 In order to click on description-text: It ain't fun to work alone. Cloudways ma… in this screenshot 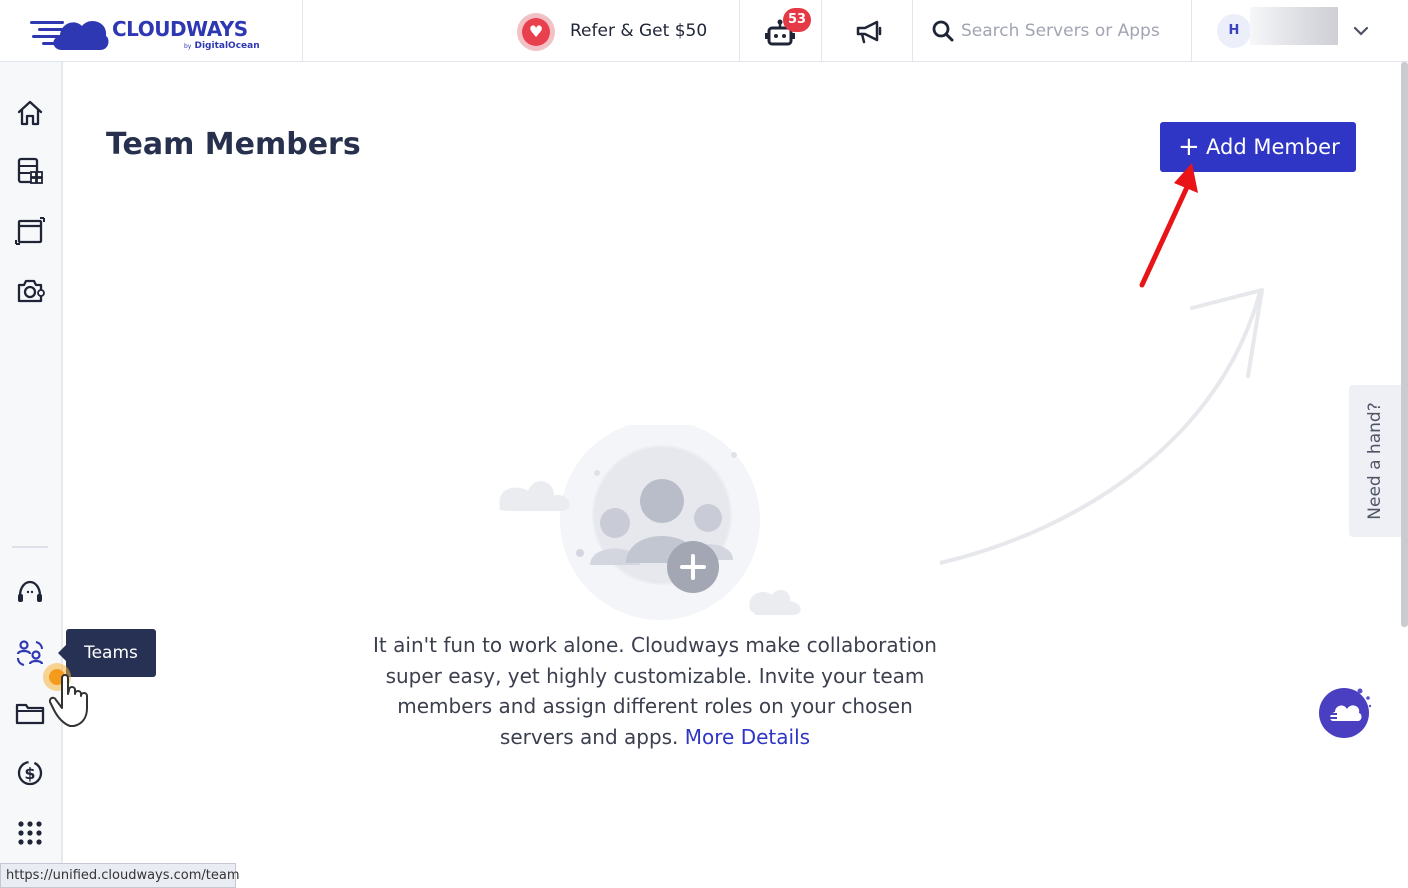, I will do `click(655, 691)`.